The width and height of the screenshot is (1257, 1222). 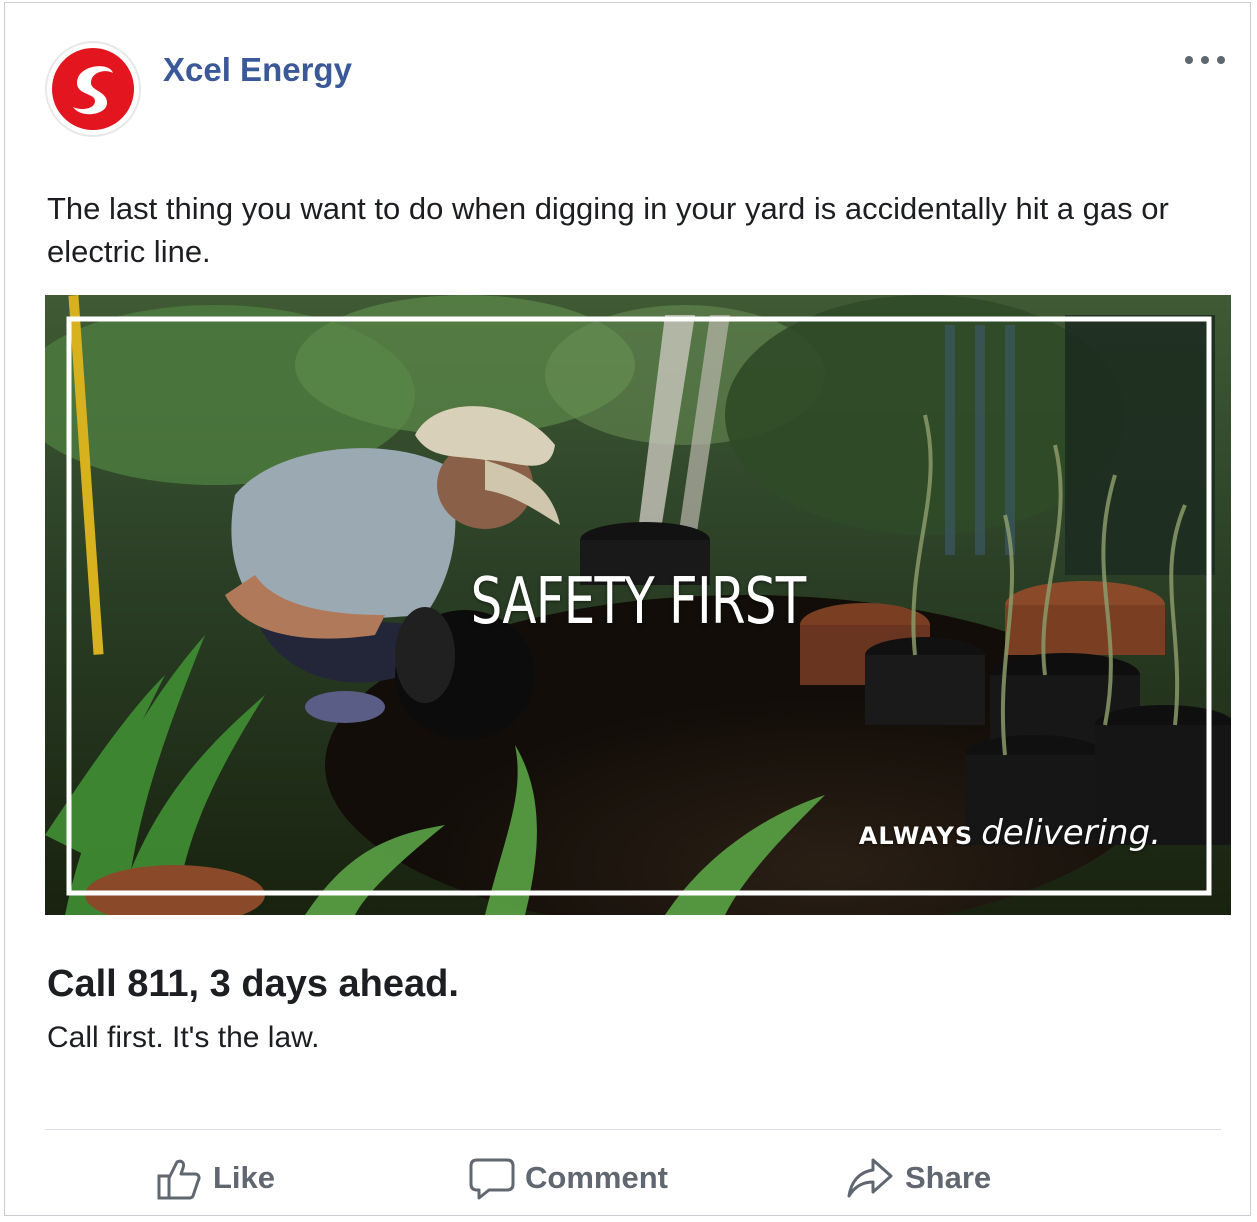 What do you see at coordinates (948, 1177) in the screenshot?
I see `share-label: Share` at bounding box center [948, 1177].